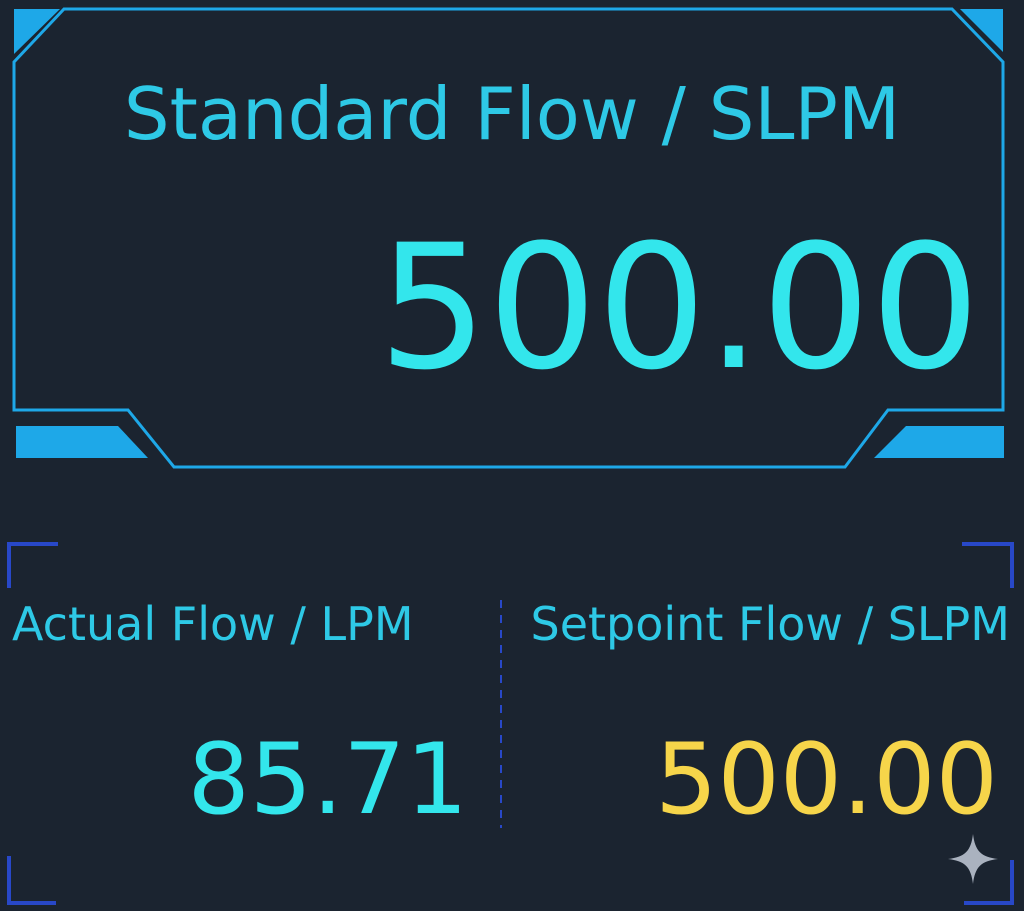 The width and height of the screenshot is (1024, 911). I want to click on bracket-top-left, so click(32, 565).